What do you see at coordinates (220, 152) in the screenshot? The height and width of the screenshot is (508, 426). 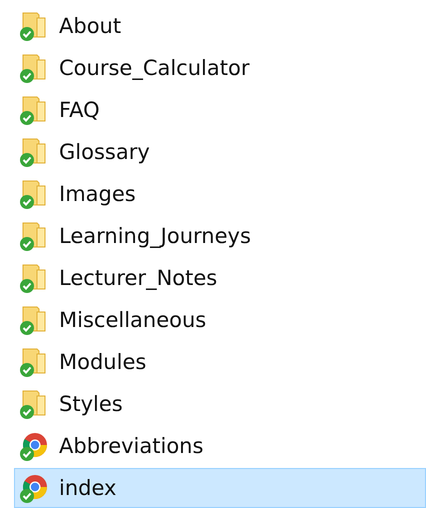 I see `file-list-item: Glossary` at bounding box center [220, 152].